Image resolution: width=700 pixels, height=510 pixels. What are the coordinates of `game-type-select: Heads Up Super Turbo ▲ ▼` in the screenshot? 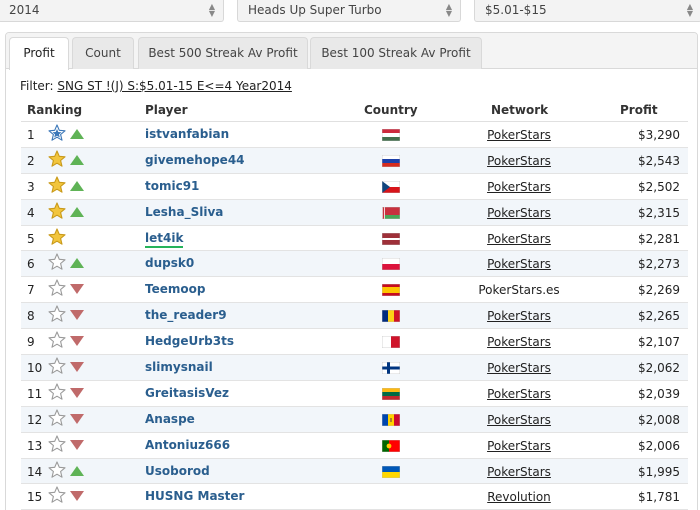 It's located at (349, 11).